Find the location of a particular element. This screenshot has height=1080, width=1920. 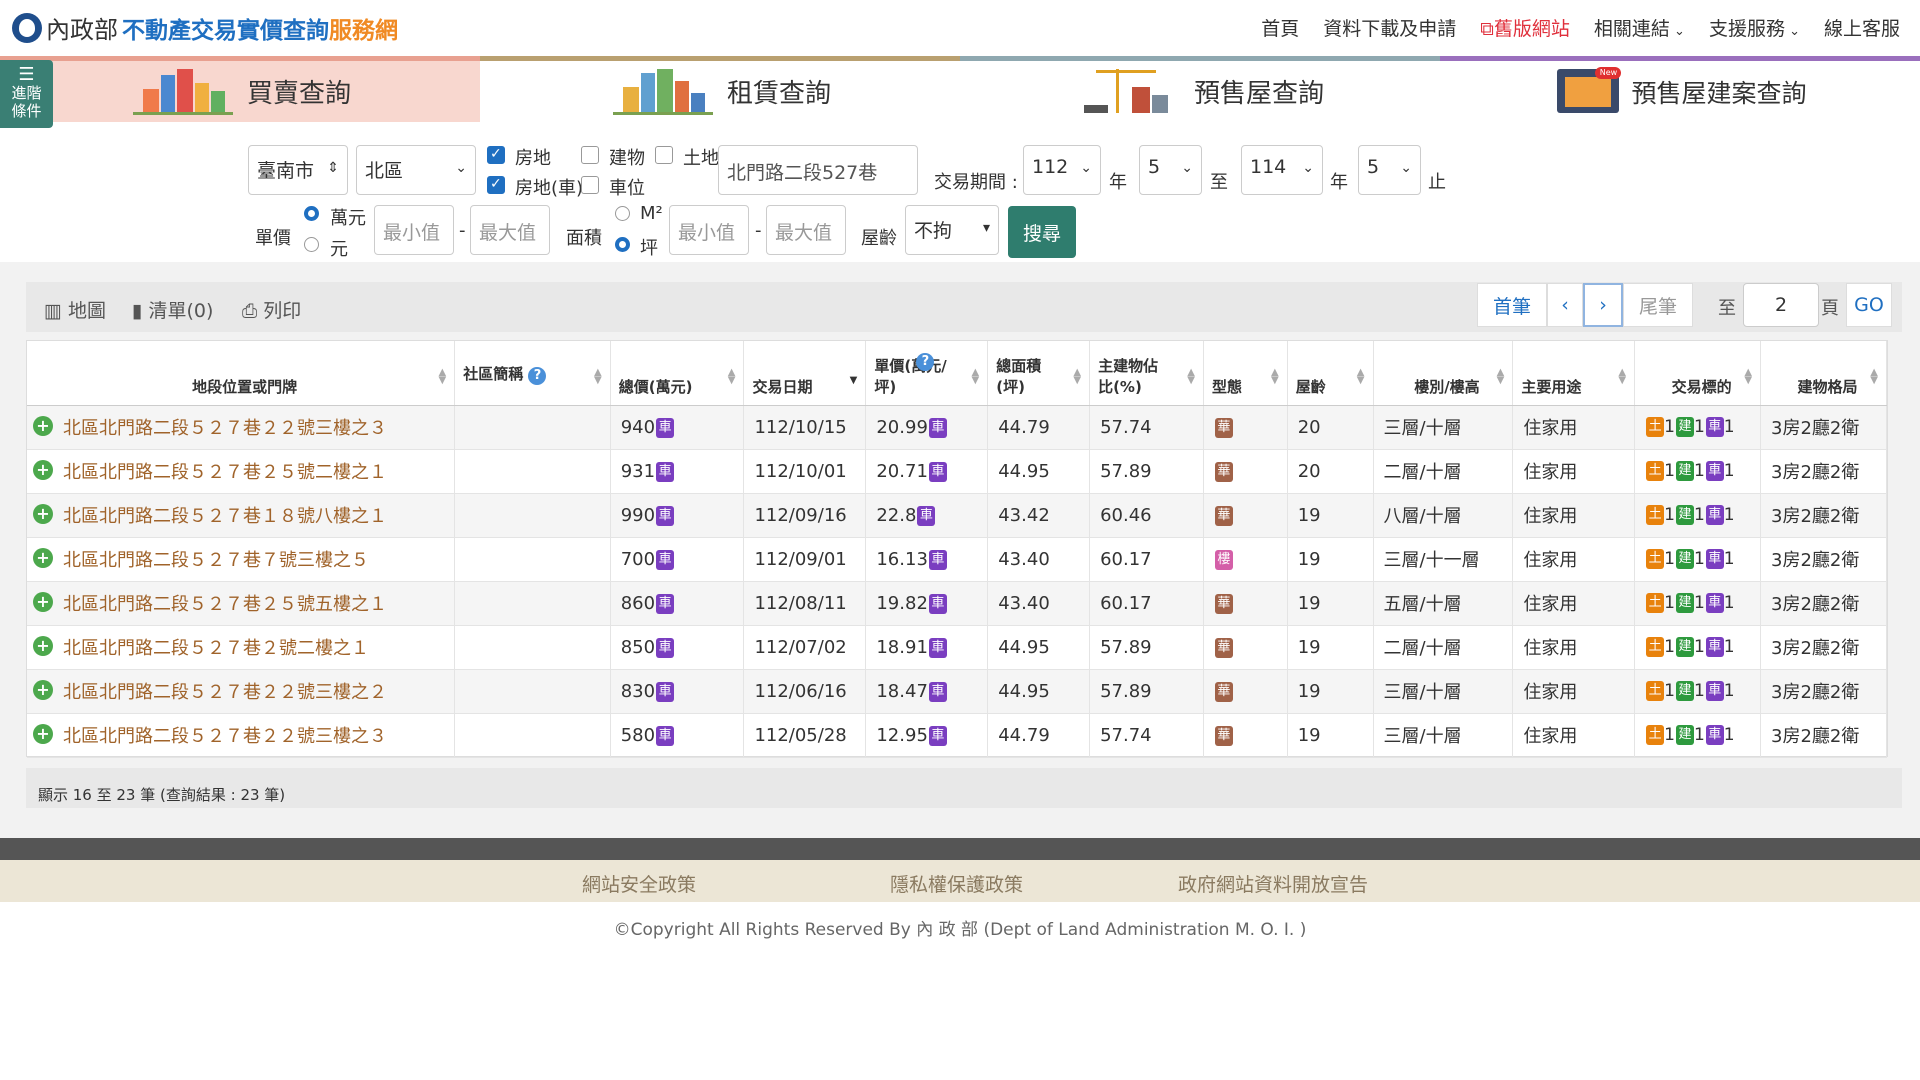

address-cell: + 北區北門路二段５２７巷１８號八樓之１ is located at coordinates (241, 515).